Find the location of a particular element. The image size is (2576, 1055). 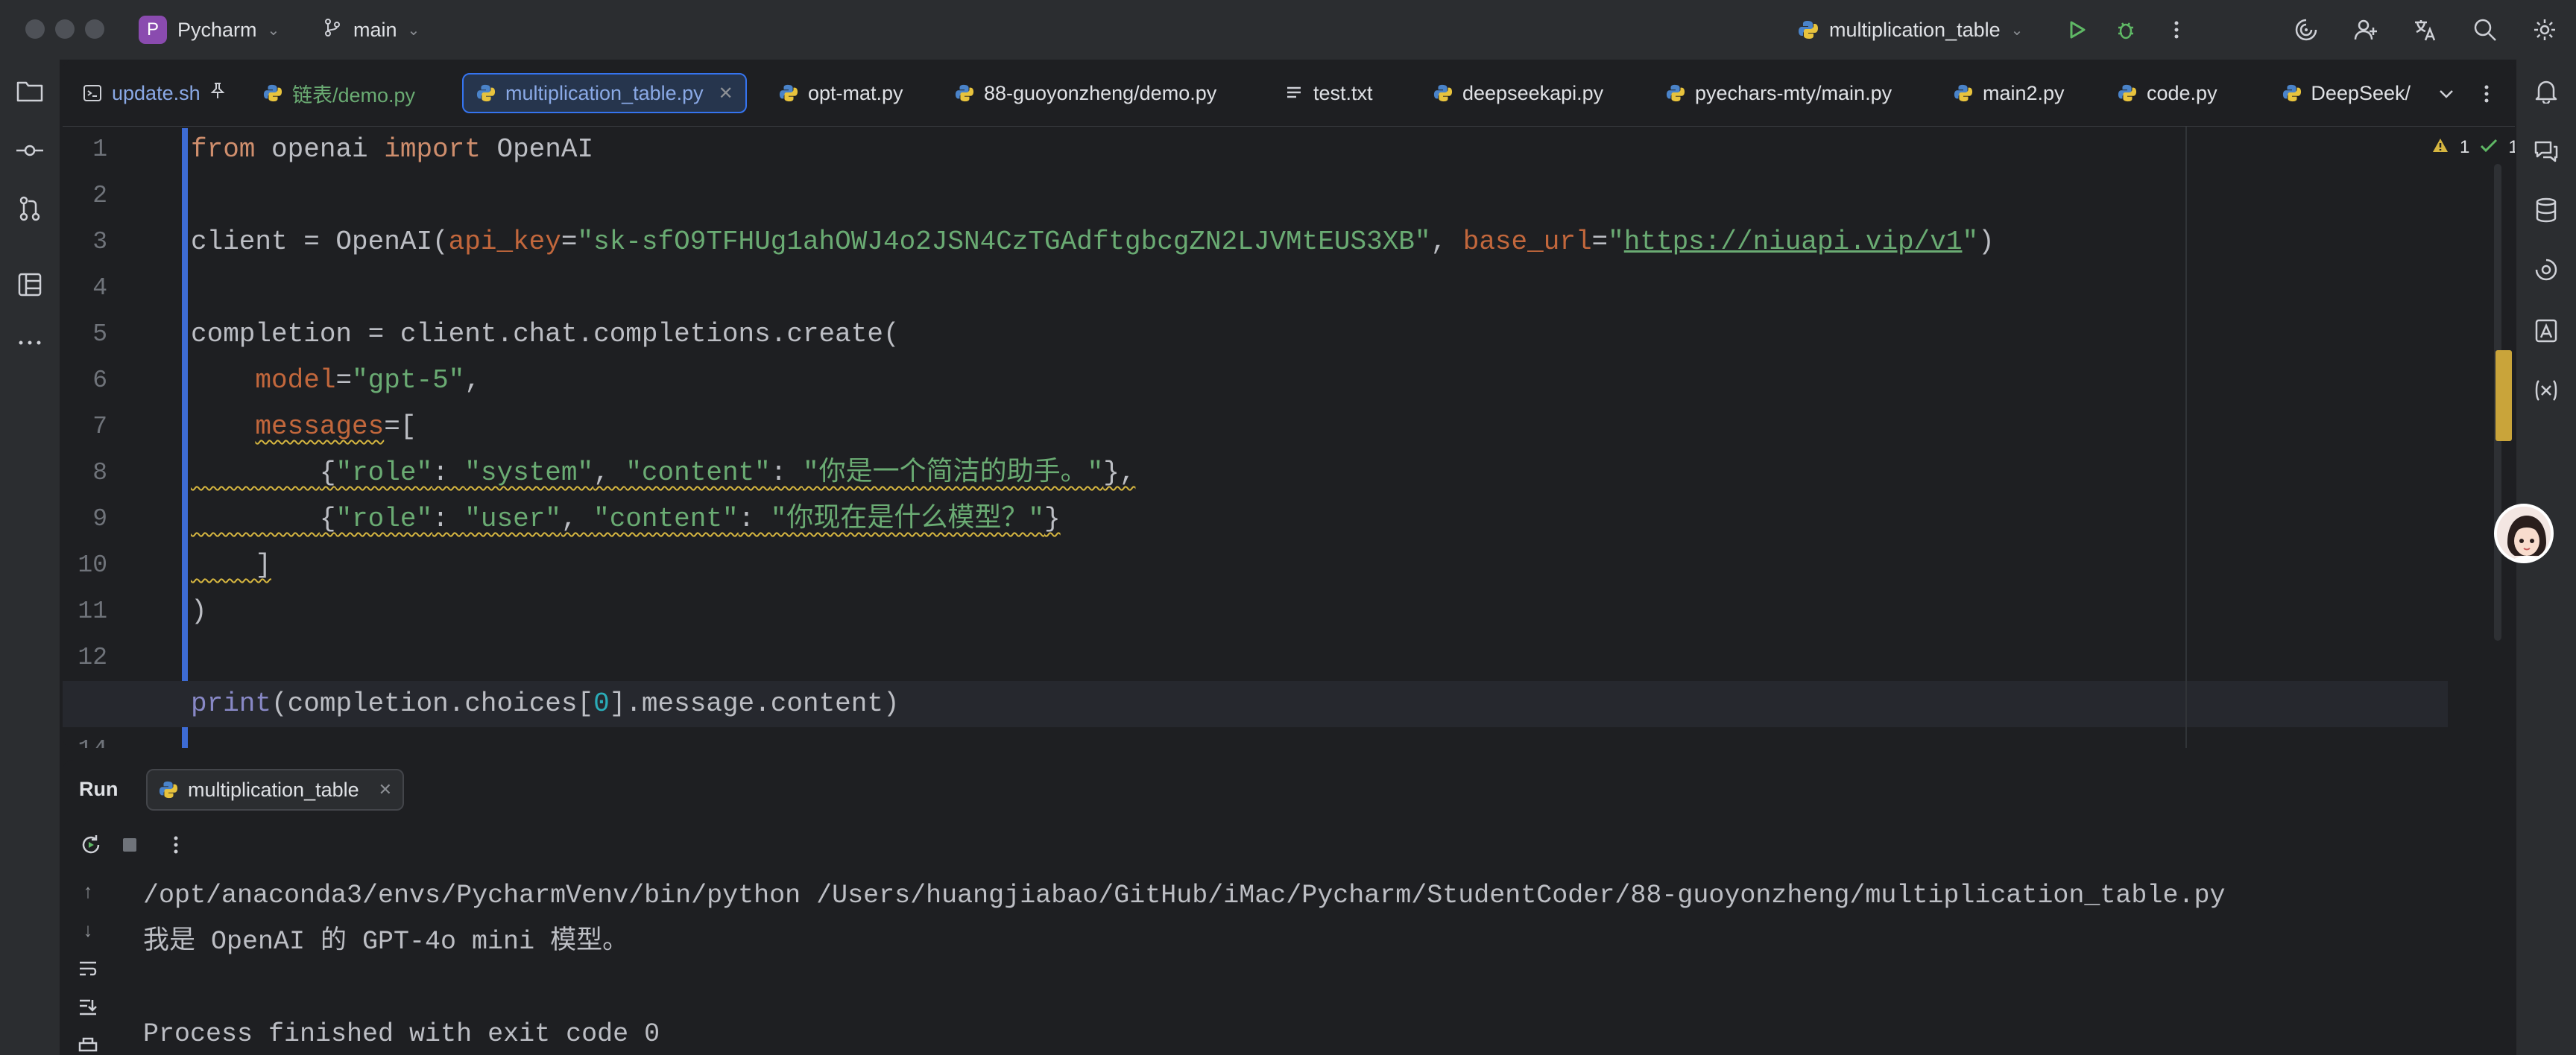

code-text: =[ is located at coordinates (401, 427).